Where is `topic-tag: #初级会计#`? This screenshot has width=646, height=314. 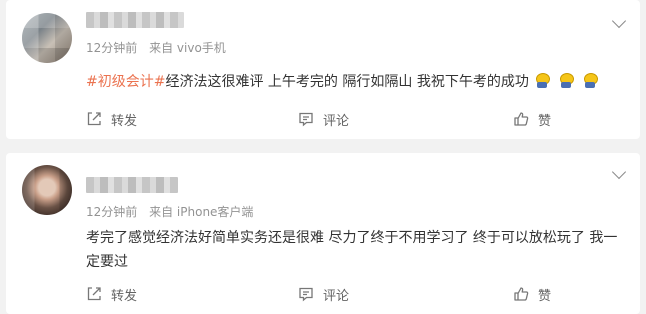 topic-tag: #初级会计# is located at coordinates (125, 82).